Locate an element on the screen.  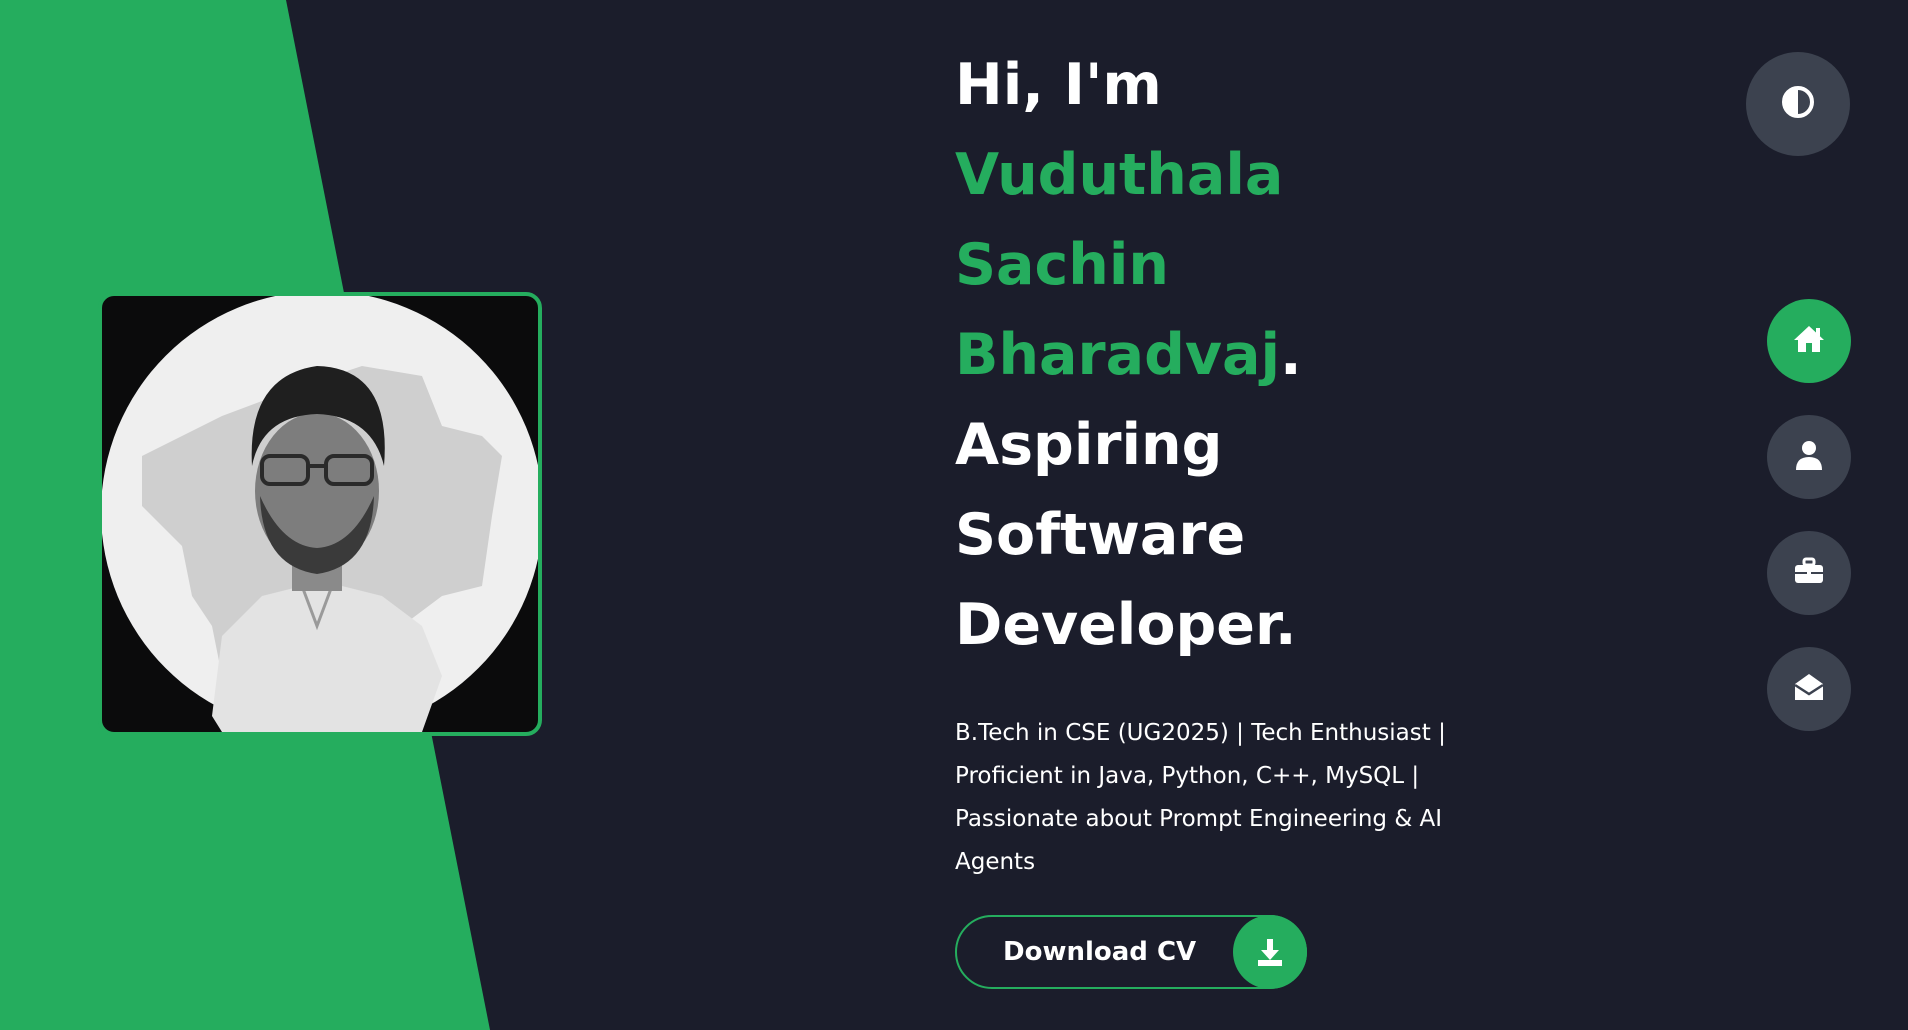
download-cv-button: Download CV is located at coordinates (1131, 952).